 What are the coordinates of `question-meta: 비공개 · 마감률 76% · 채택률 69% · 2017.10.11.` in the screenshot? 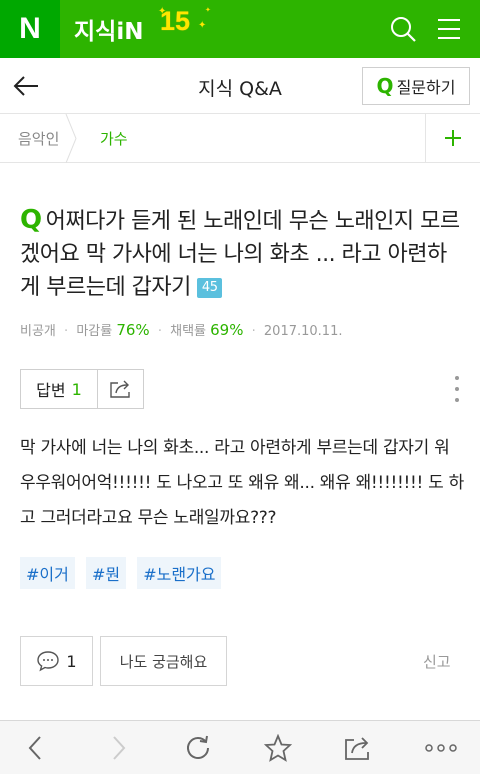 It's located at (181, 329).